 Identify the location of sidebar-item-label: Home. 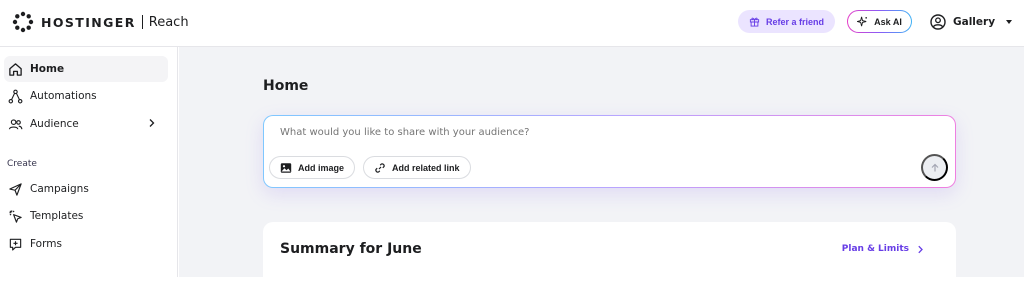
(47, 69).